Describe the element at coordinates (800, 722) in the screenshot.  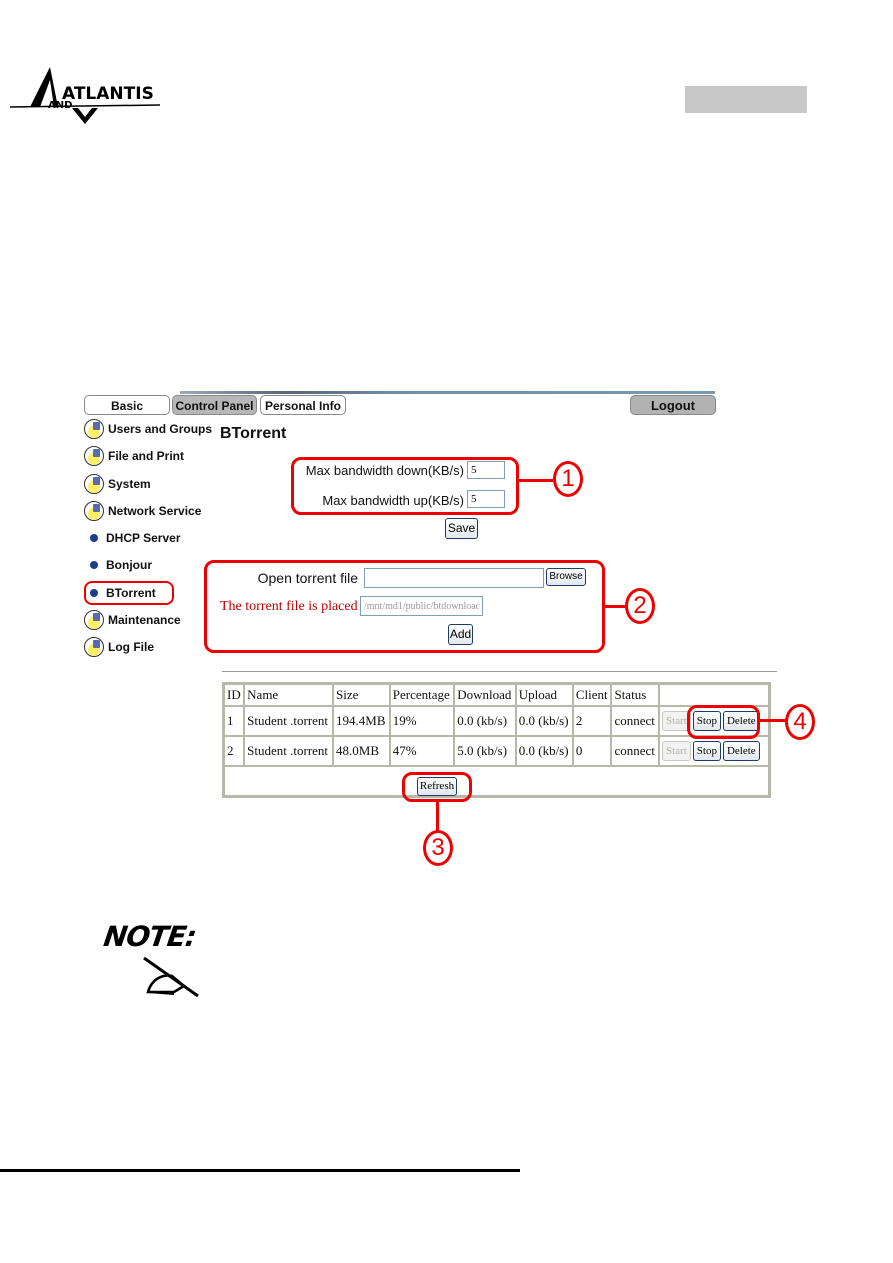
I see `callout-4: 4` at that location.